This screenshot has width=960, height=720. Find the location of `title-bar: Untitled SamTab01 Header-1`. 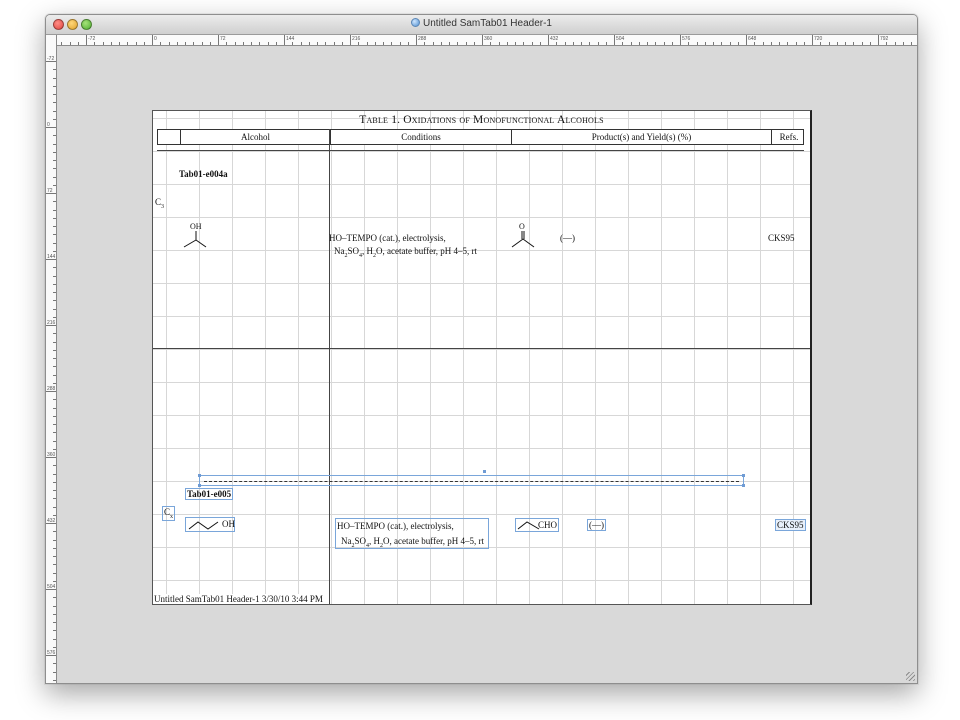

title-bar: Untitled SamTab01 Header-1 is located at coordinates (481, 25).